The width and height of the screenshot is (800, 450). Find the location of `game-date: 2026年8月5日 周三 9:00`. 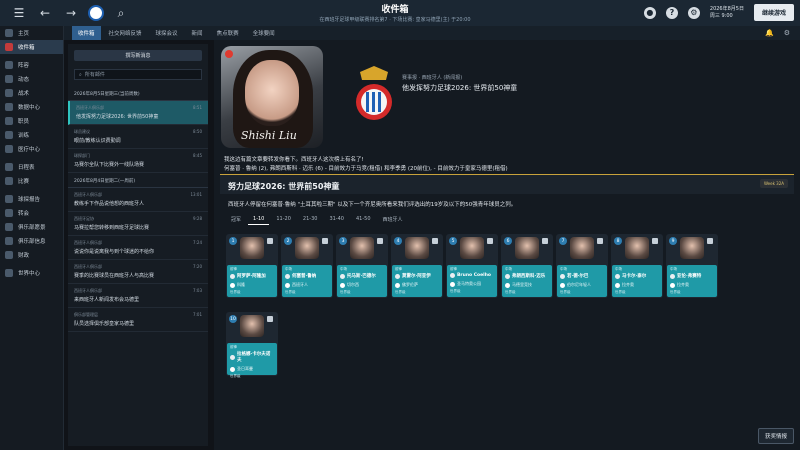

game-date: 2026年8月5日 周三 9:00 is located at coordinates (727, 13).